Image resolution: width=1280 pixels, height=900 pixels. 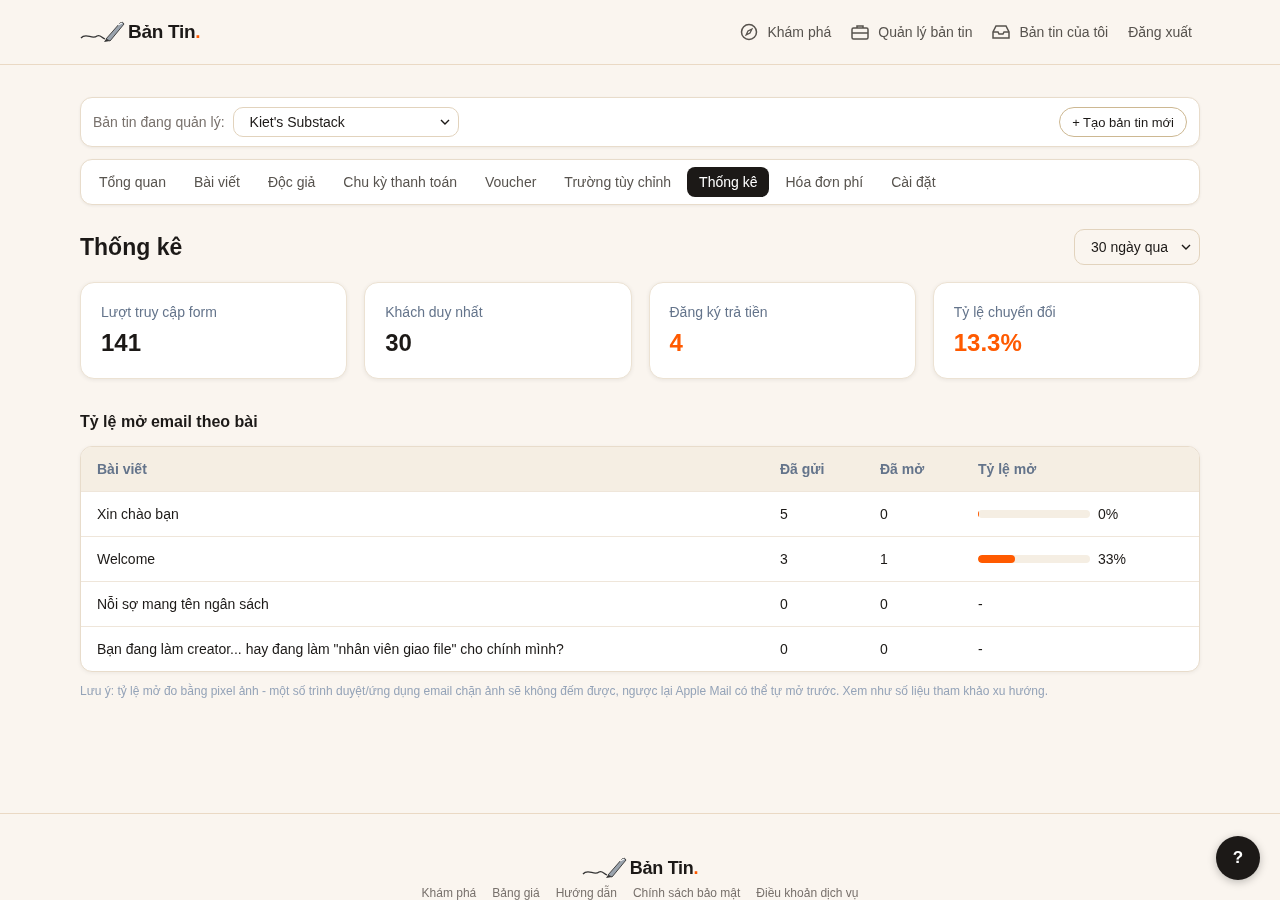 What do you see at coordinates (786, 32) in the screenshot?
I see `nav-link: Khám phá` at bounding box center [786, 32].